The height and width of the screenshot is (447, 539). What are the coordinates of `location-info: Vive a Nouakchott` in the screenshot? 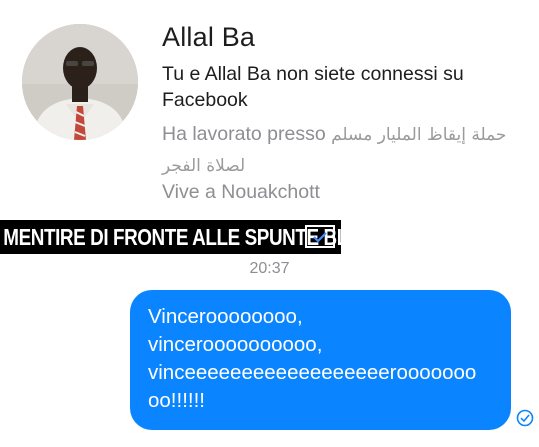 It's located at (241, 192).